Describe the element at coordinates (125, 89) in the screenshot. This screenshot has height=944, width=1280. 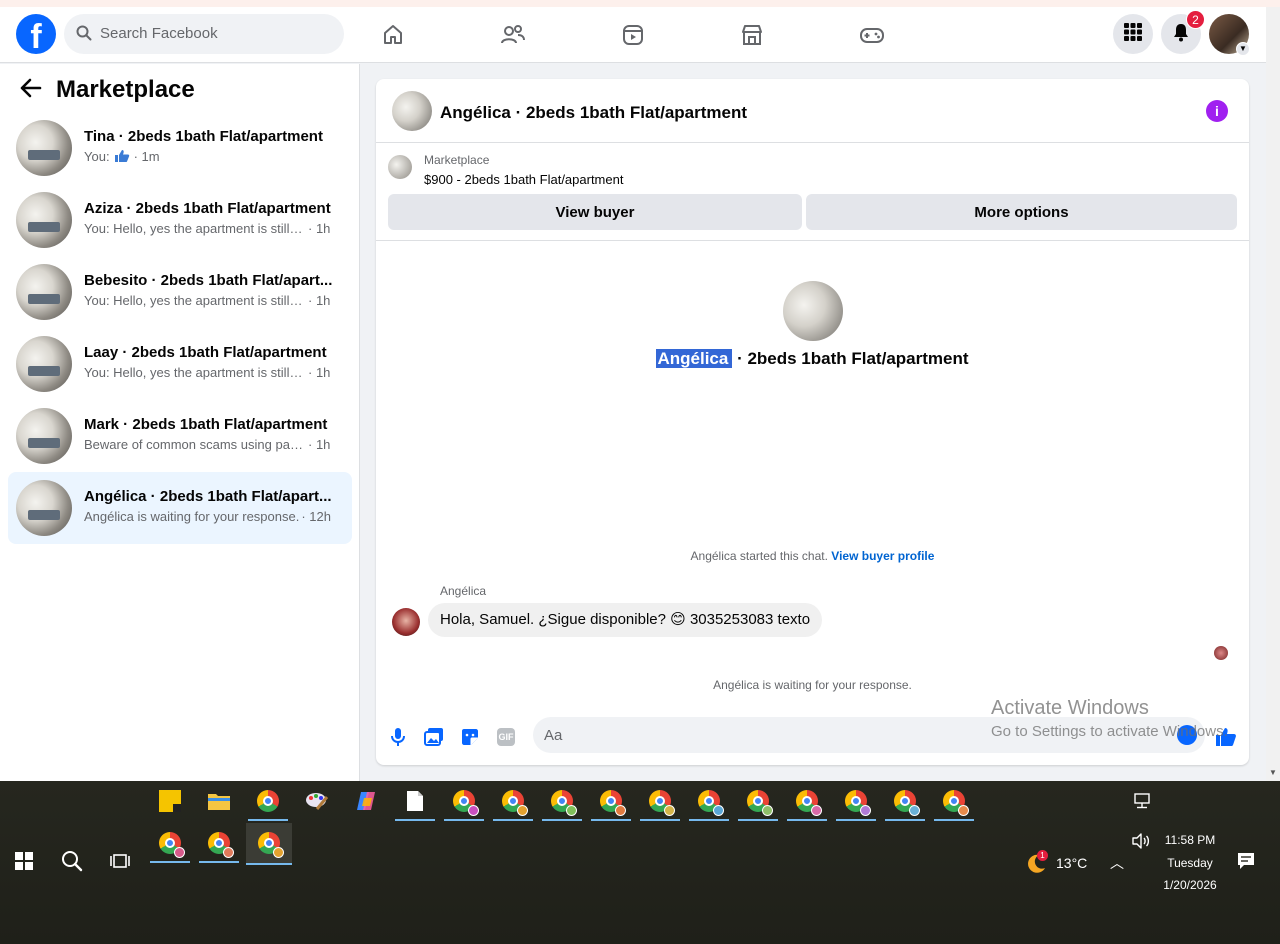
I see `sidebar-title: Marketplace` at that location.